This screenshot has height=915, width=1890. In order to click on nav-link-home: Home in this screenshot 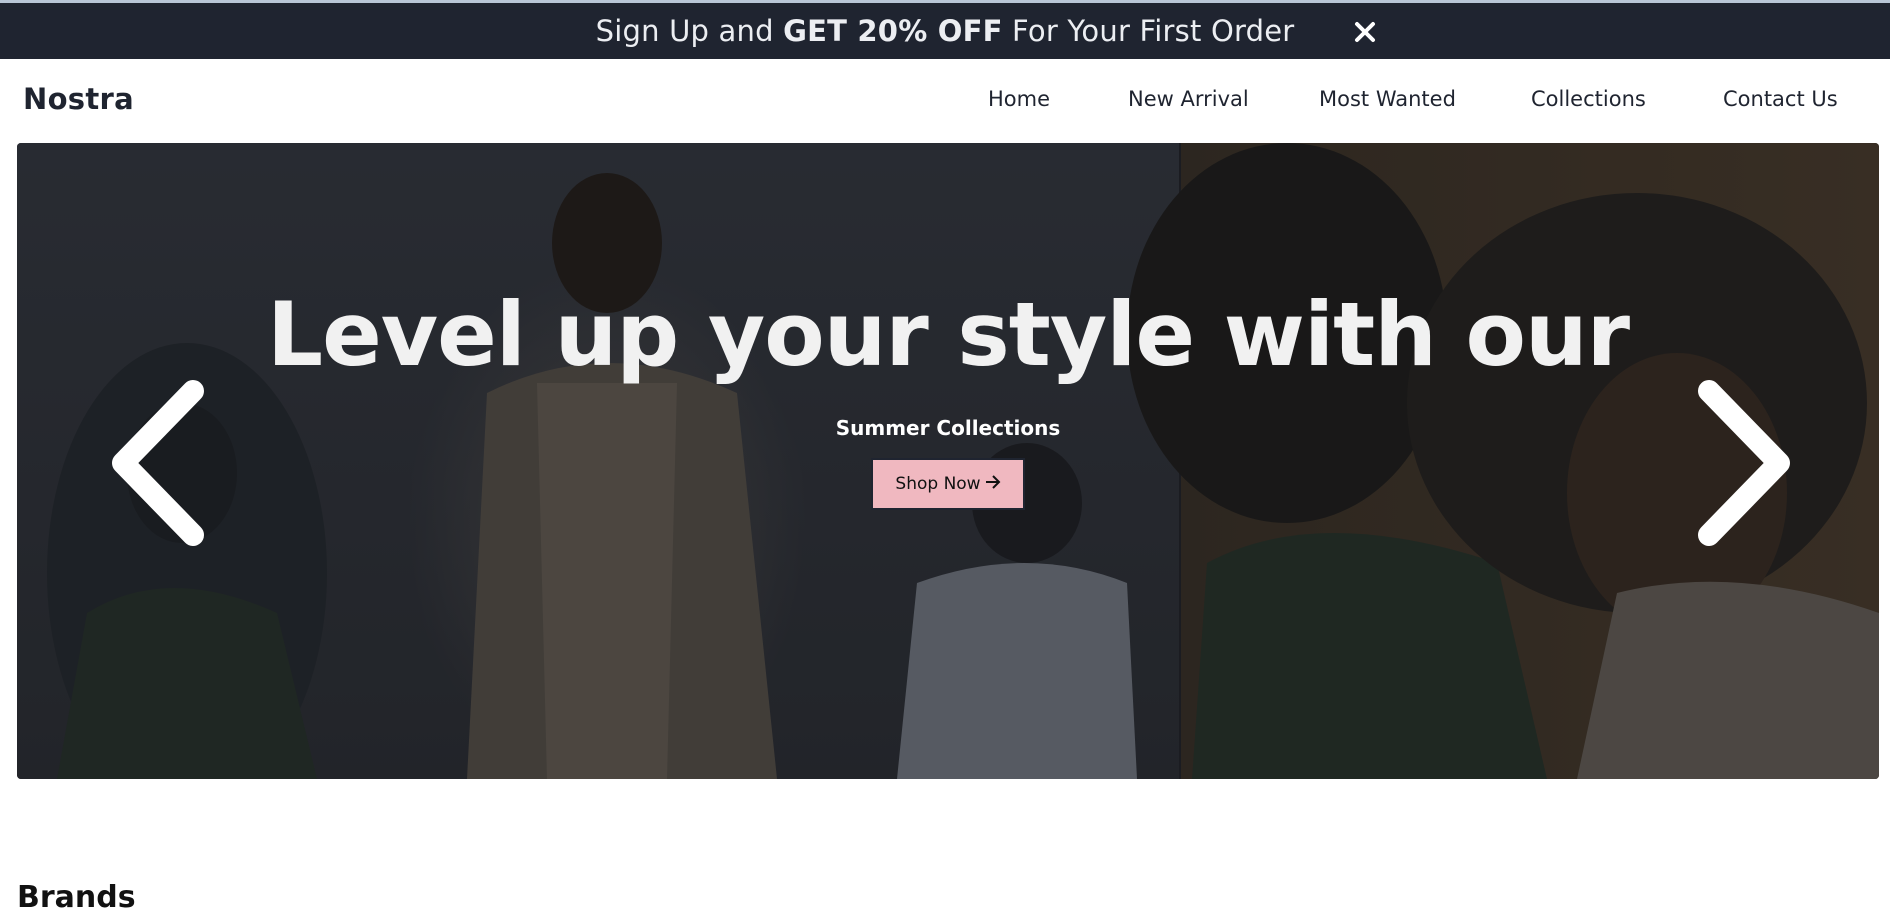, I will do `click(1019, 99)`.